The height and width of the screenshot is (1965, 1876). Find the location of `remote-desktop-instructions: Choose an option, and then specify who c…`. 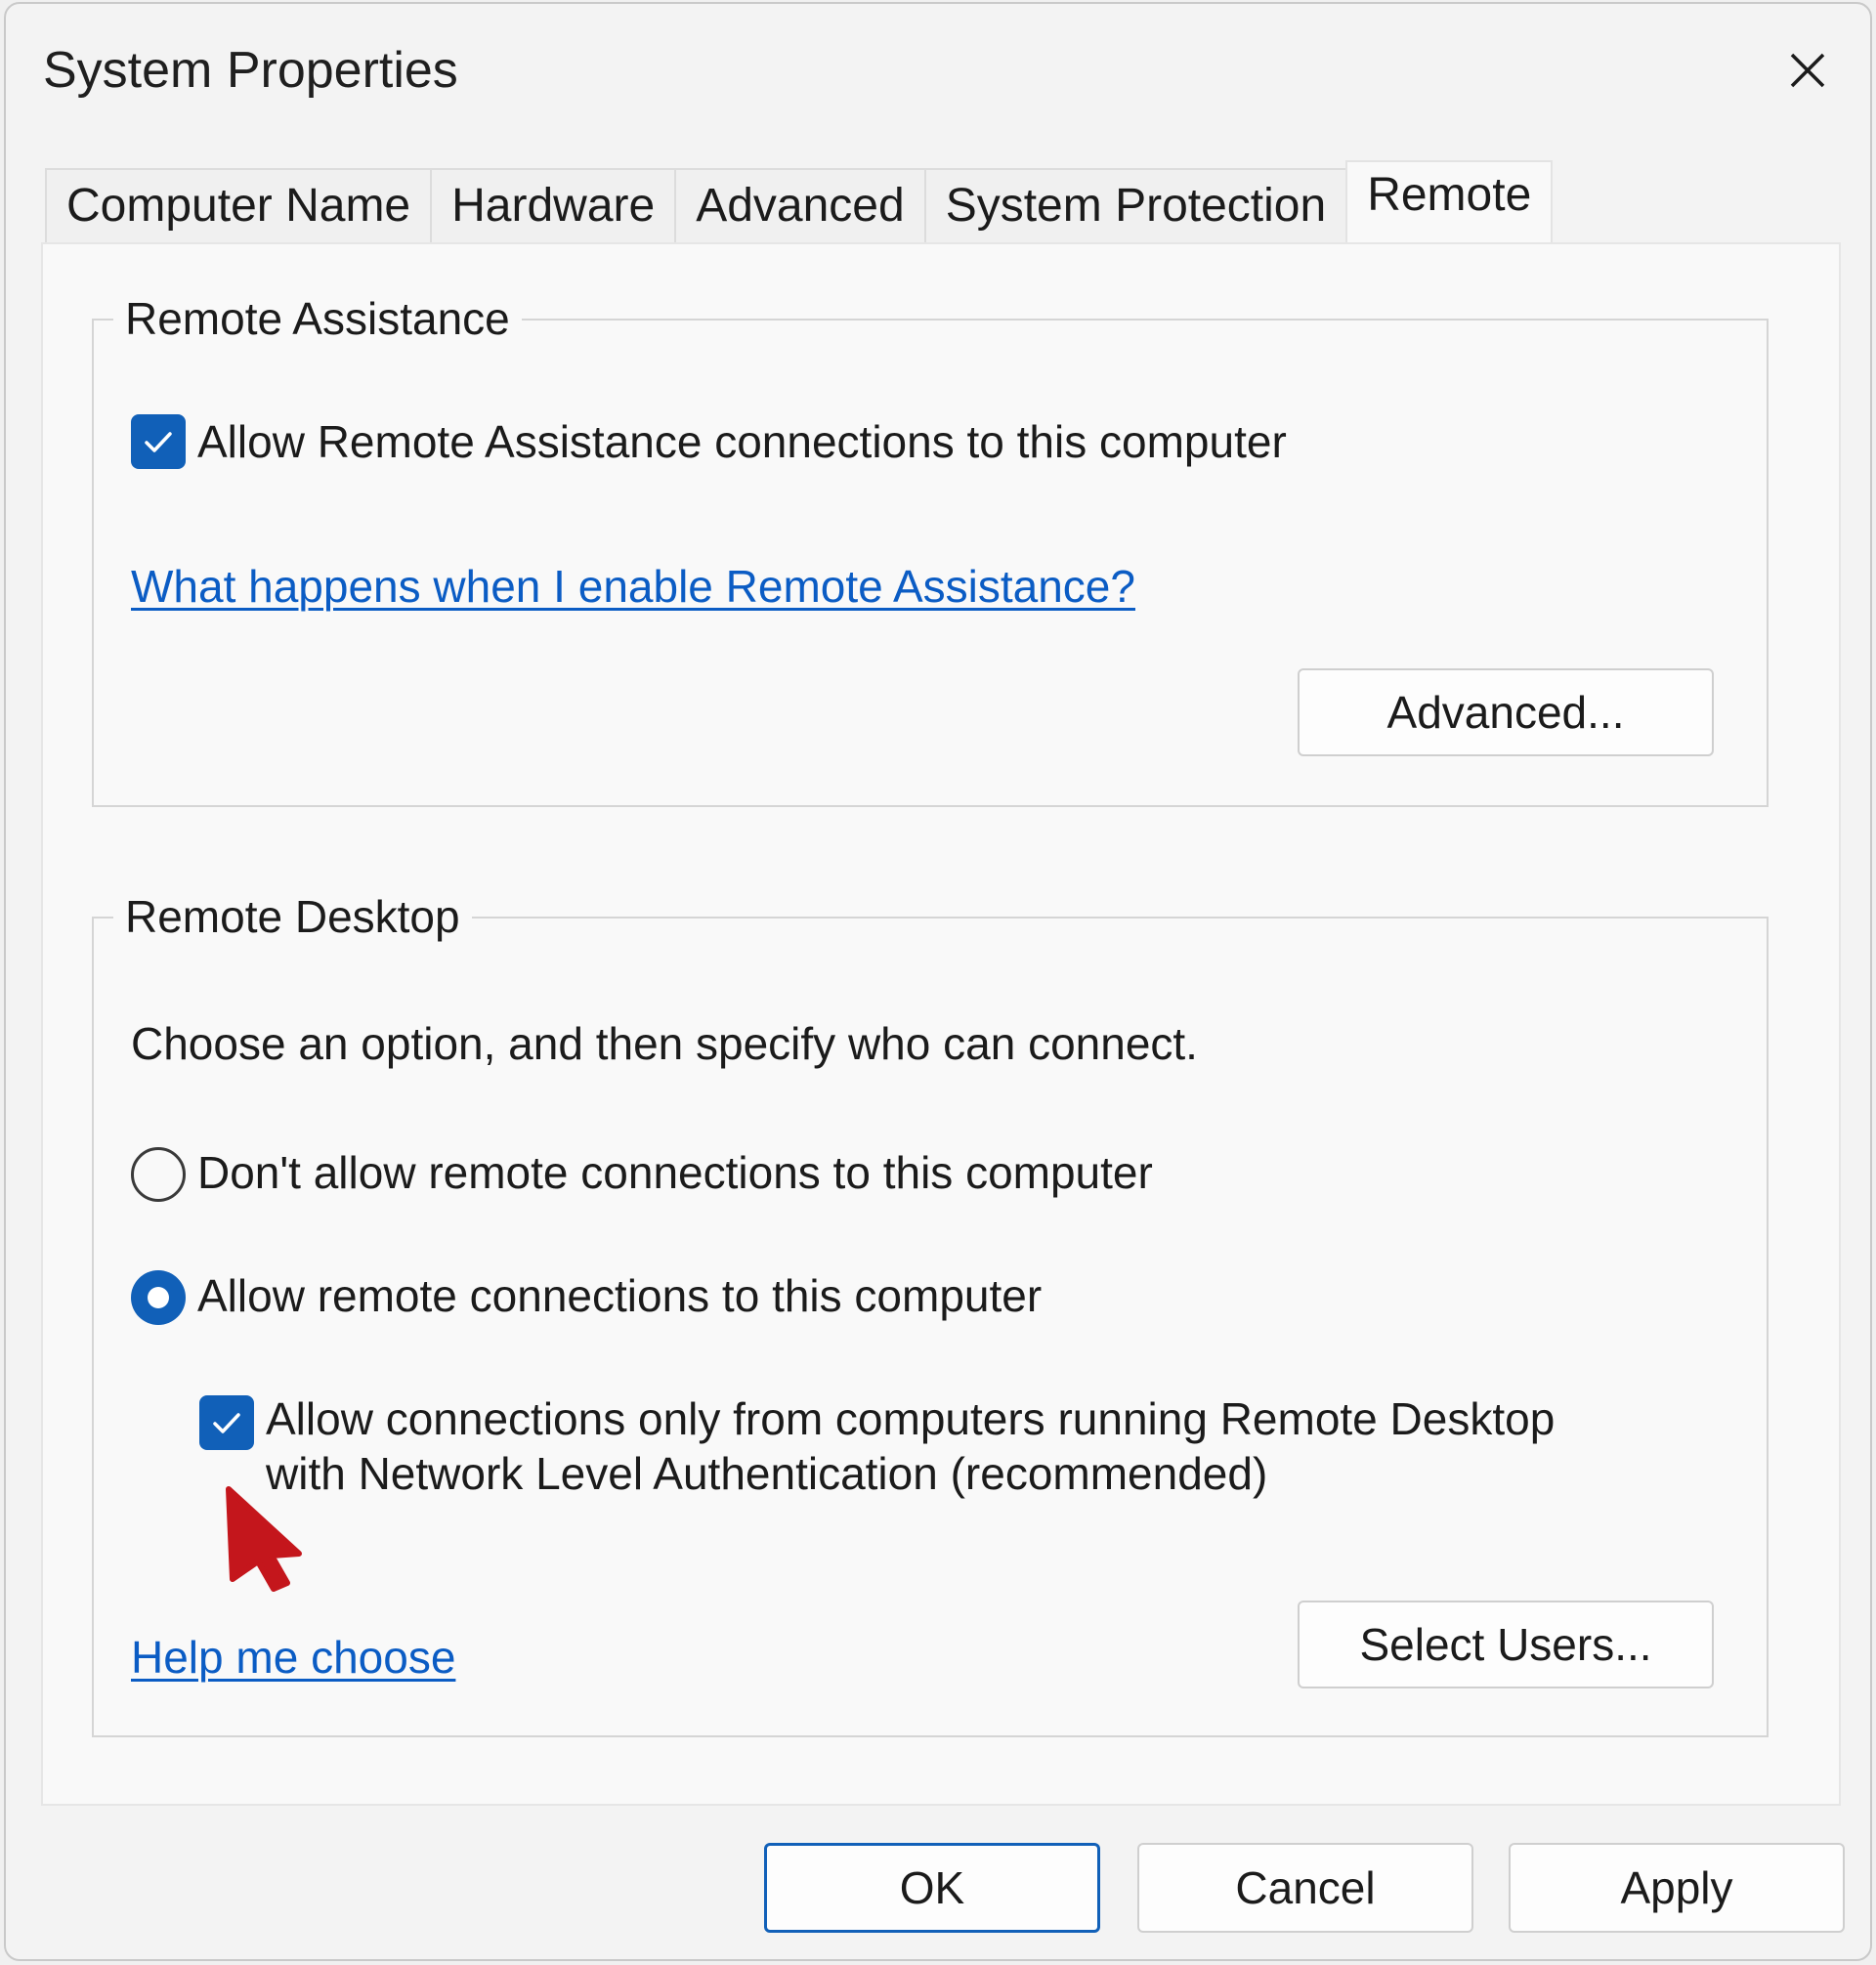

remote-desktop-instructions: Choose an option, and then specify who c… is located at coordinates (664, 1044).